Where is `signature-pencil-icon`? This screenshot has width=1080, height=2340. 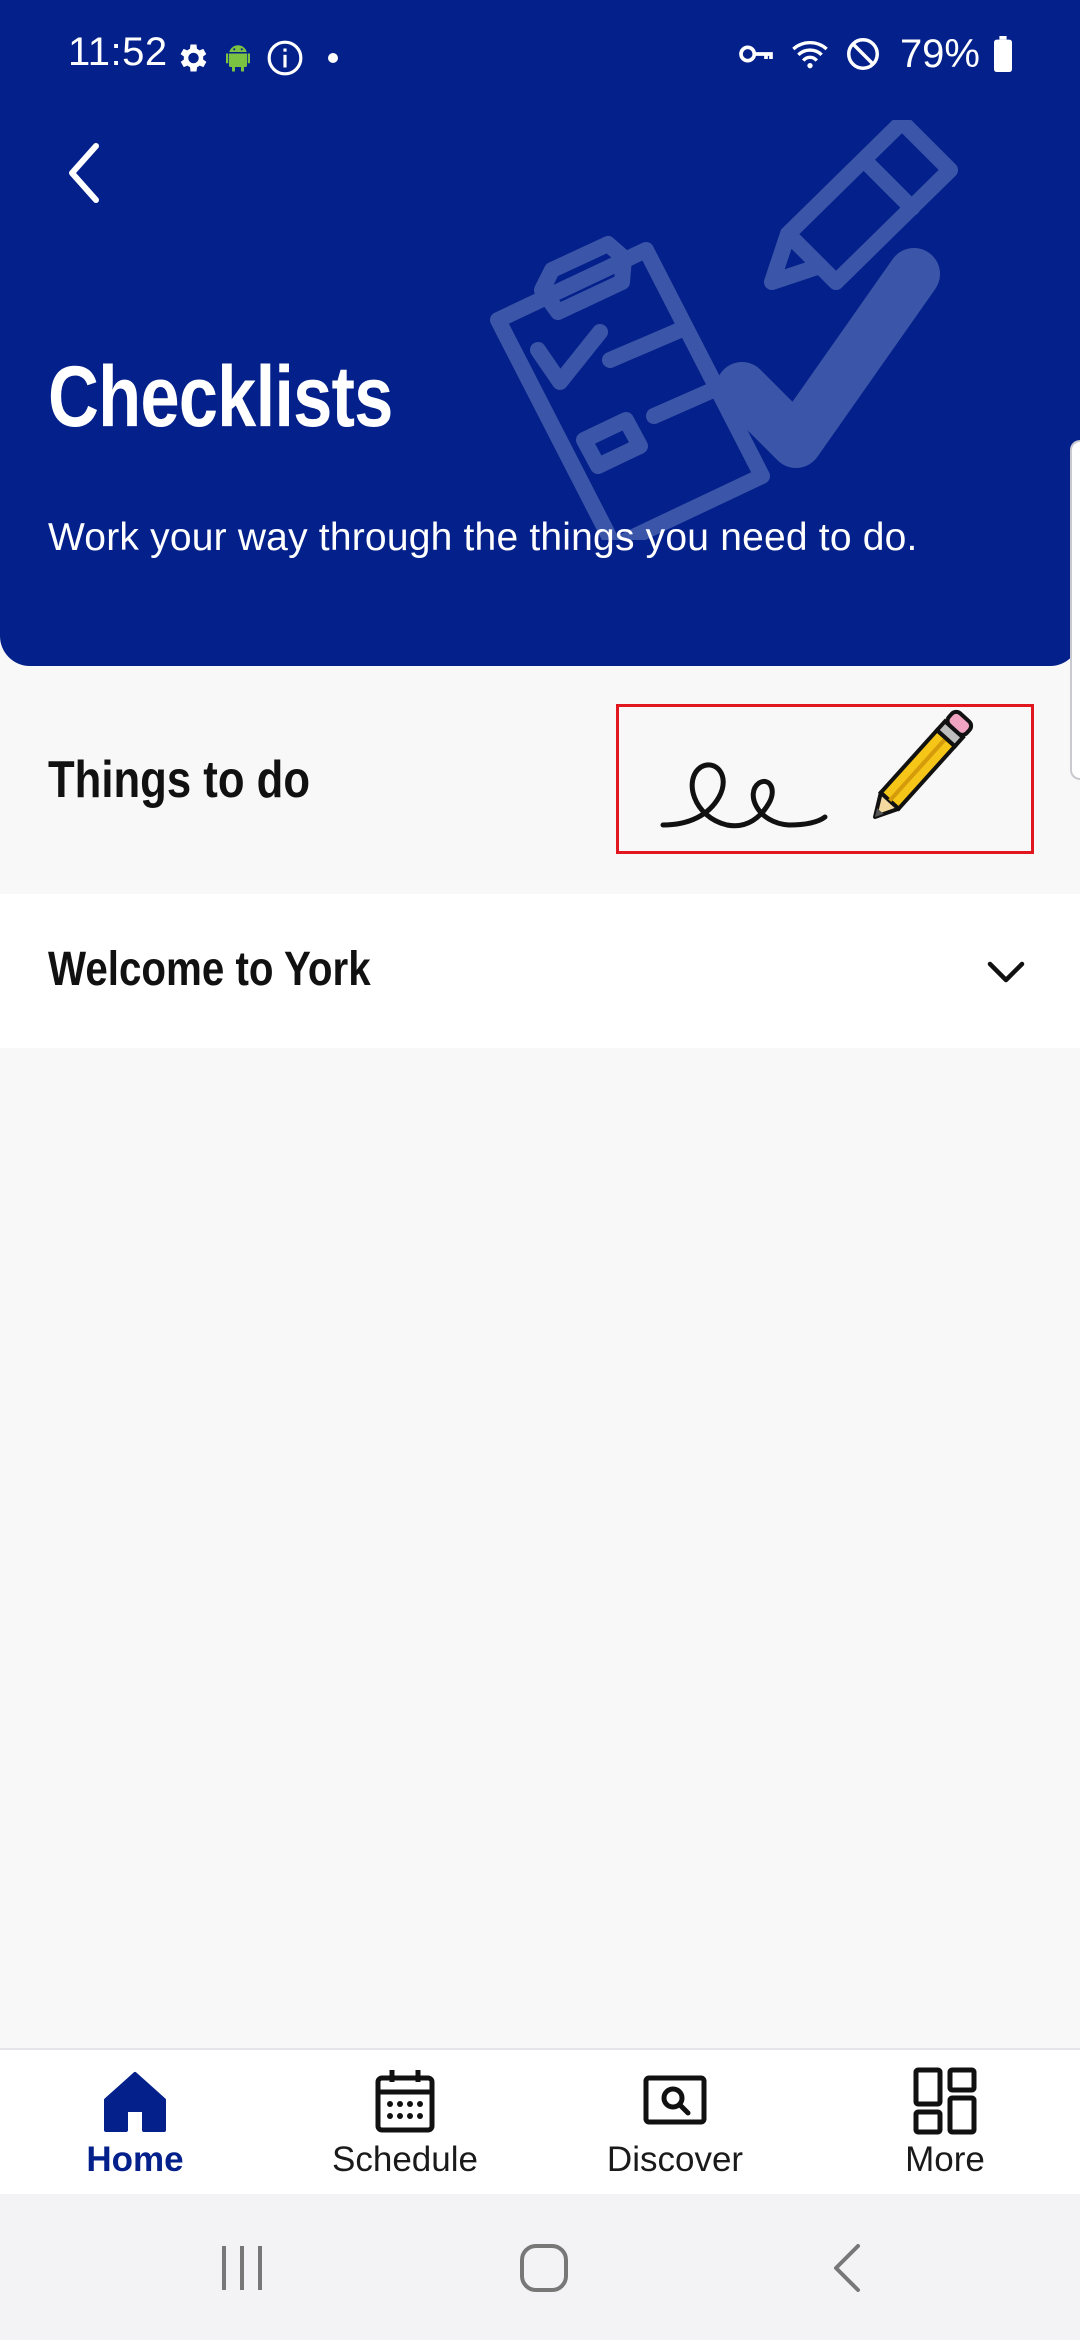
signature-pencil-icon is located at coordinates (817, 769).